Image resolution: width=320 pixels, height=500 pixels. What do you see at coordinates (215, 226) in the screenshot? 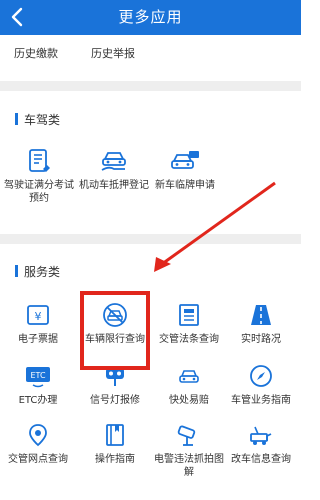
I see `annotation-arrow` at bounding box center [215, 226].